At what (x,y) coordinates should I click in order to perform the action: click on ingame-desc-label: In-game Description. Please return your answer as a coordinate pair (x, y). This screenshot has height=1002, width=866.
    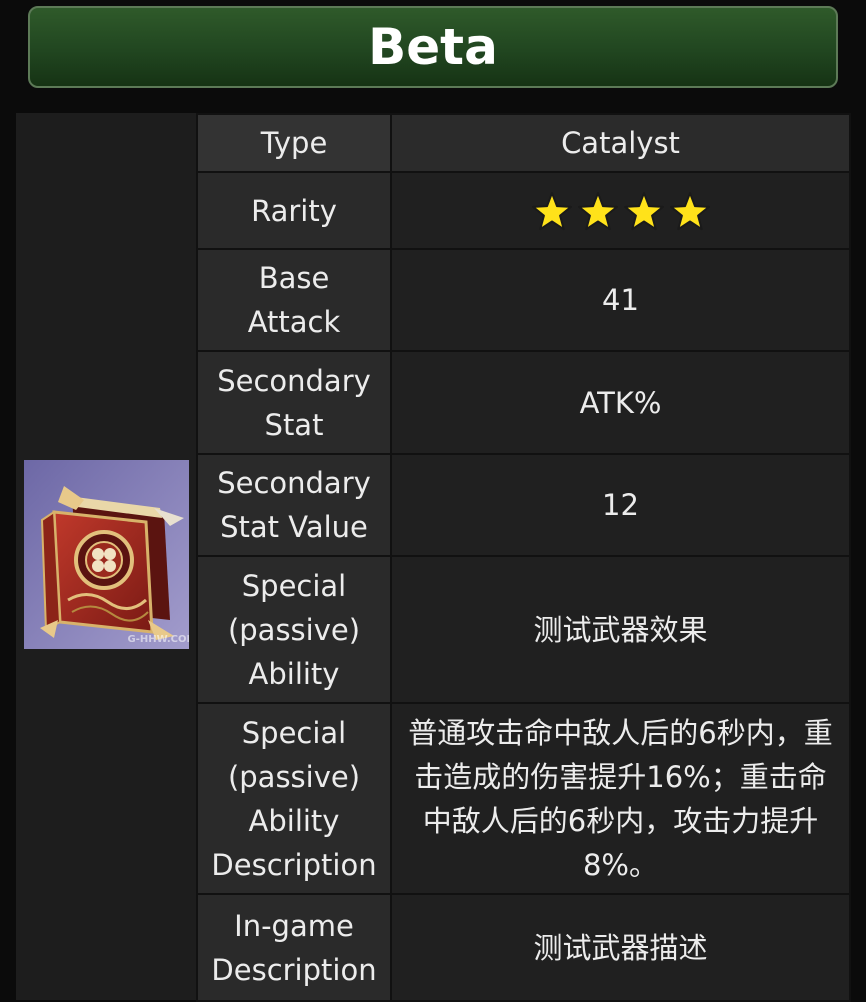
    Looking at the image, I should click on (294, 947).